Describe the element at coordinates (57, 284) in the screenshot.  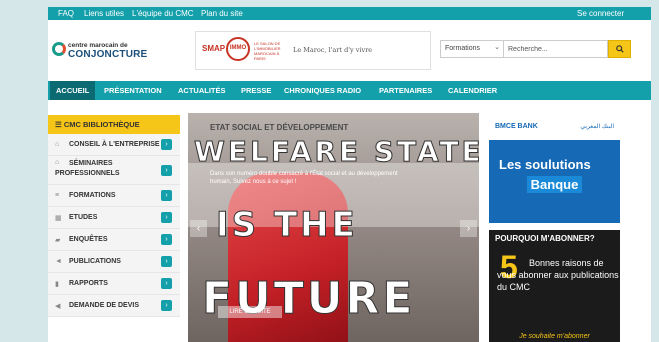
I see `chart-icon: ▮` at that location.